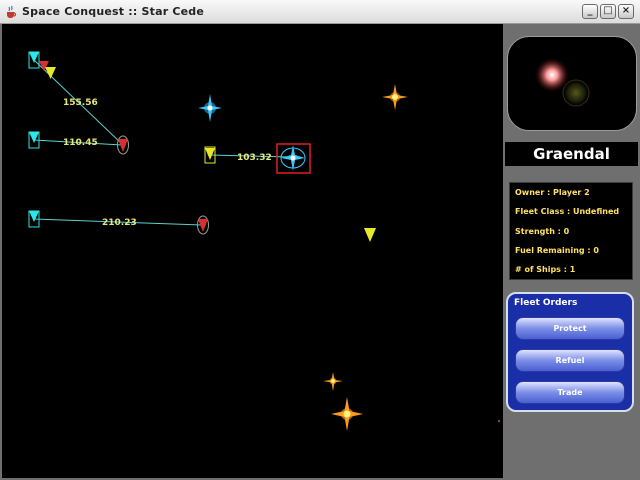 The width and height of the screenshot is (640, 480). Describe the element at coordinates (572, 83) in the screenshot. I see `planet-preview` at that location.